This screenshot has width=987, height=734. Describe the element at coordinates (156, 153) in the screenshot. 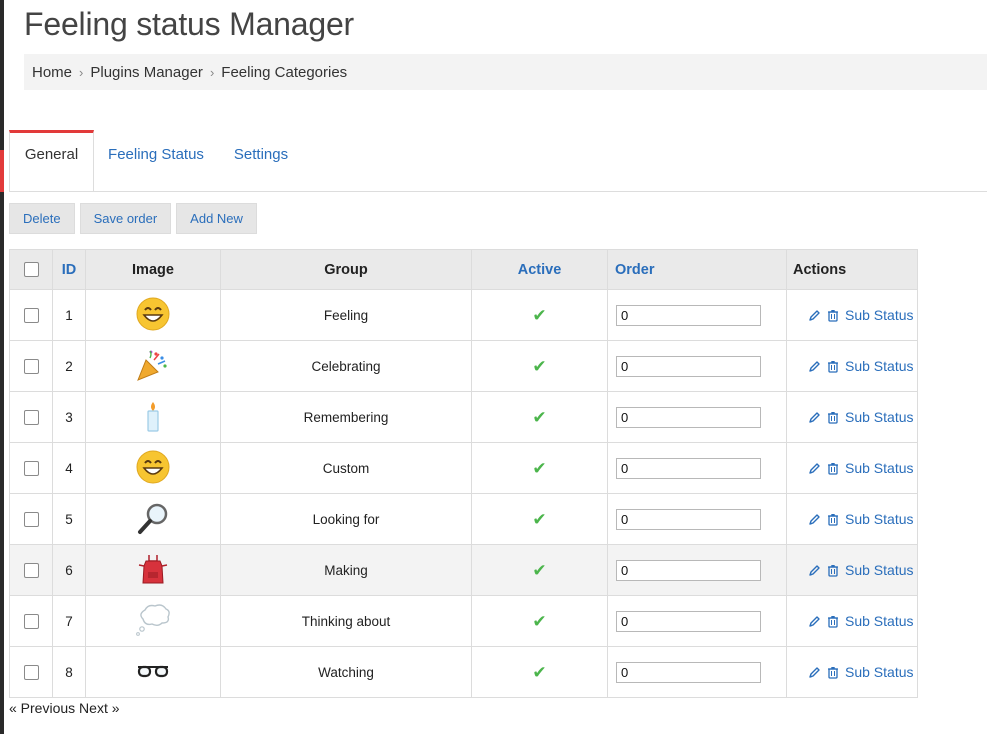

I see `tab-feeling-status: Feeling Status` at that location.